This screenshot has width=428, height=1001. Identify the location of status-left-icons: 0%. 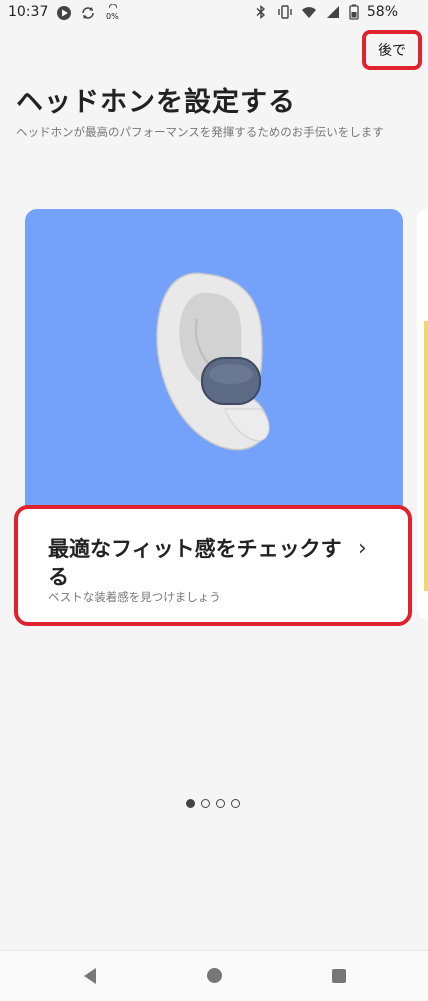
(89, 13).